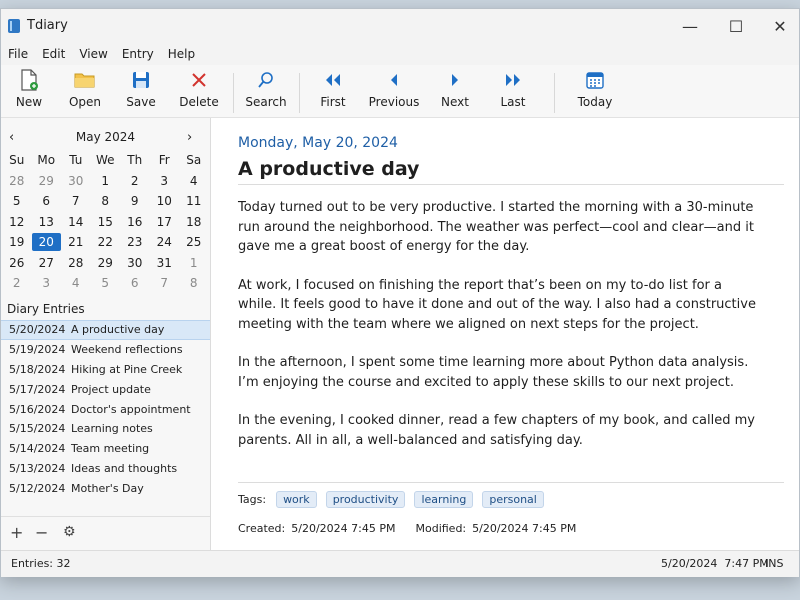 The width and height of the screenshot is (800, 600). I want to click on next-button: Next, so click(455, 92).